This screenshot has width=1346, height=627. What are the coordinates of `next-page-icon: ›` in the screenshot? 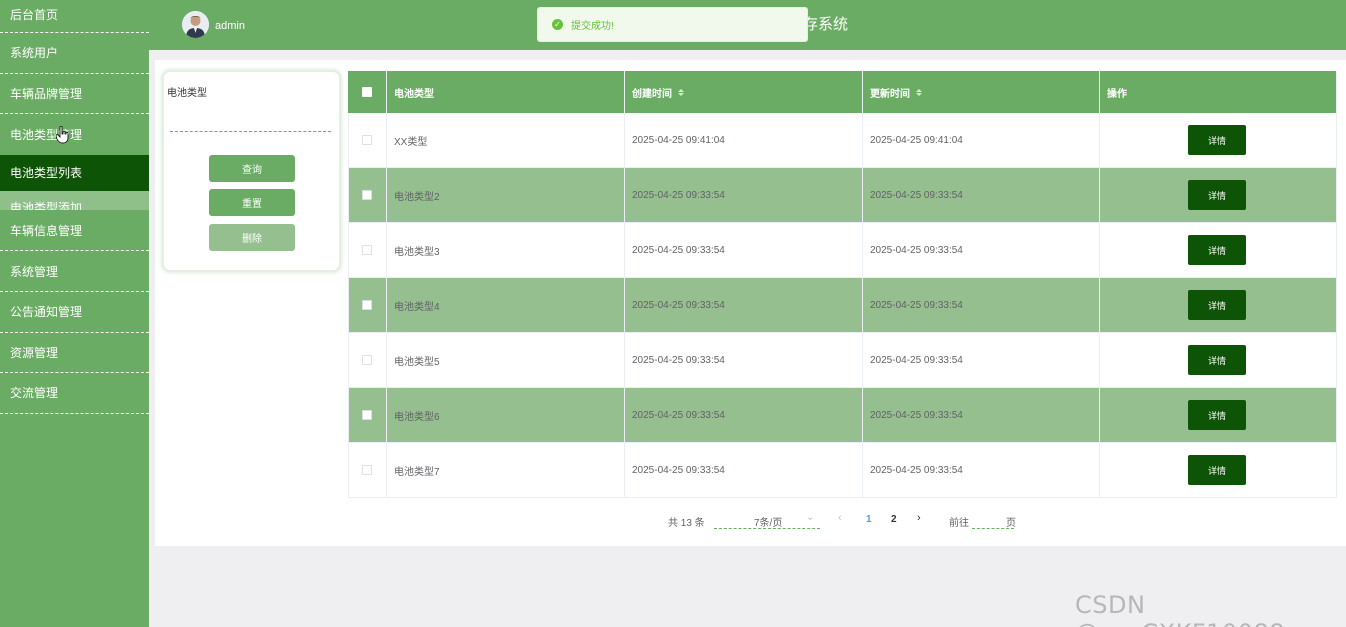 It's located at (919, 518).